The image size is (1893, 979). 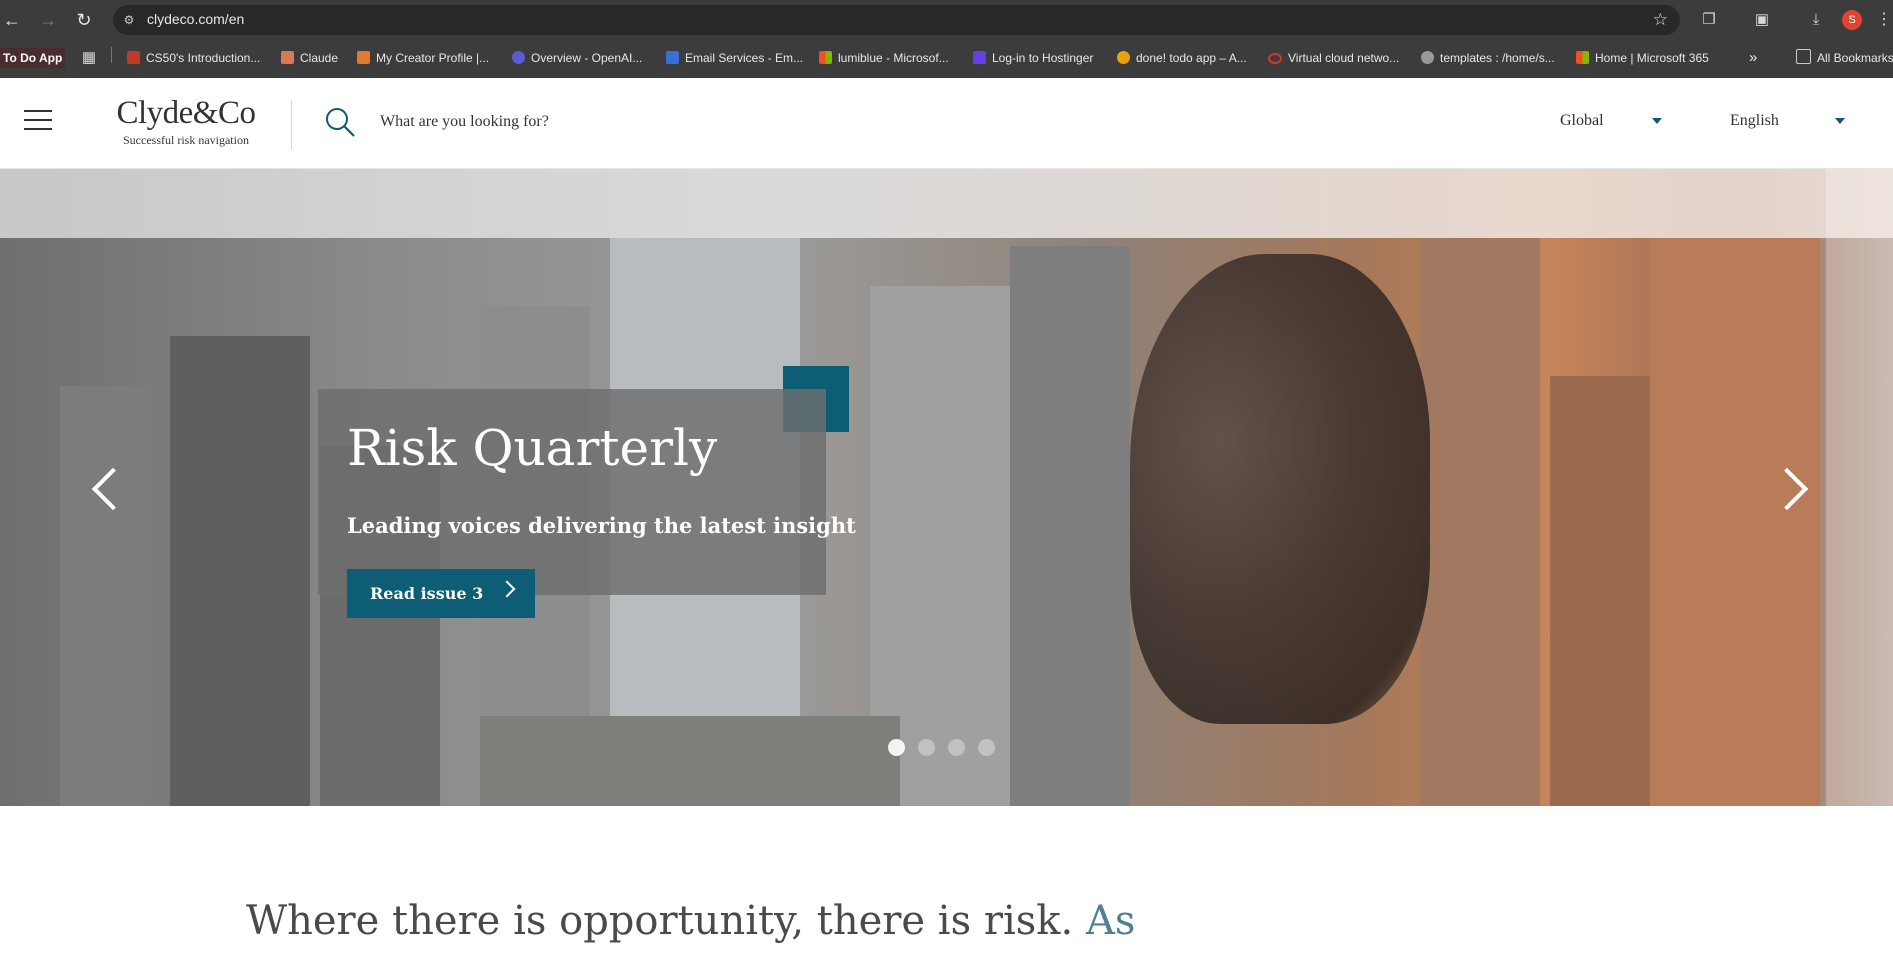 I want to click on browser-toolbar: ← → ↻ ⚙ clydeco.com/en ☆ ❐ ▣ ⤓ S ⋮, so click(x=946, y=20).